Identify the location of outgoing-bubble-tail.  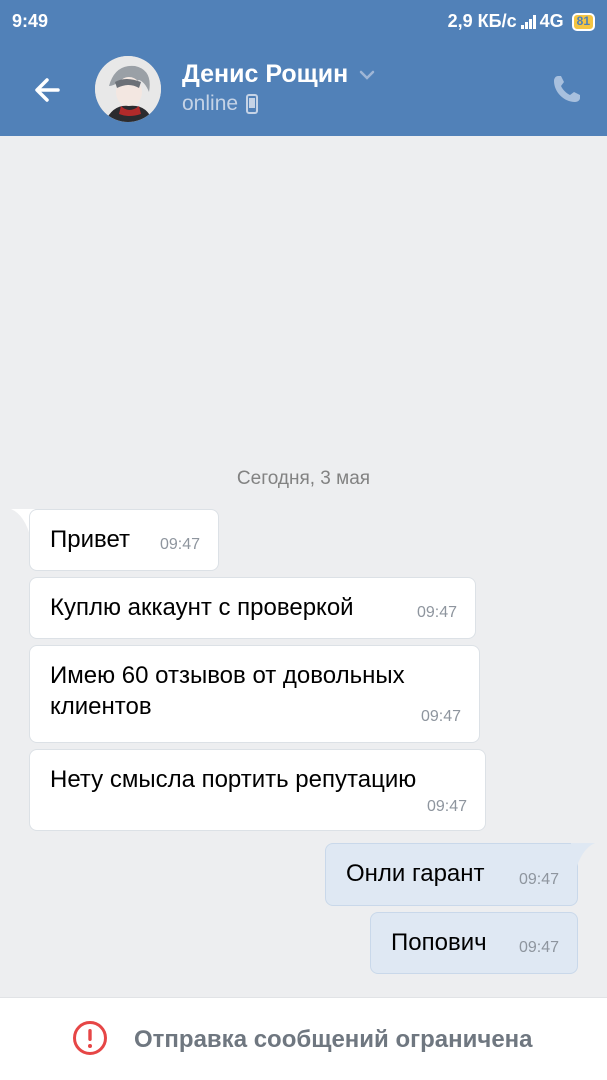
(583, 858).